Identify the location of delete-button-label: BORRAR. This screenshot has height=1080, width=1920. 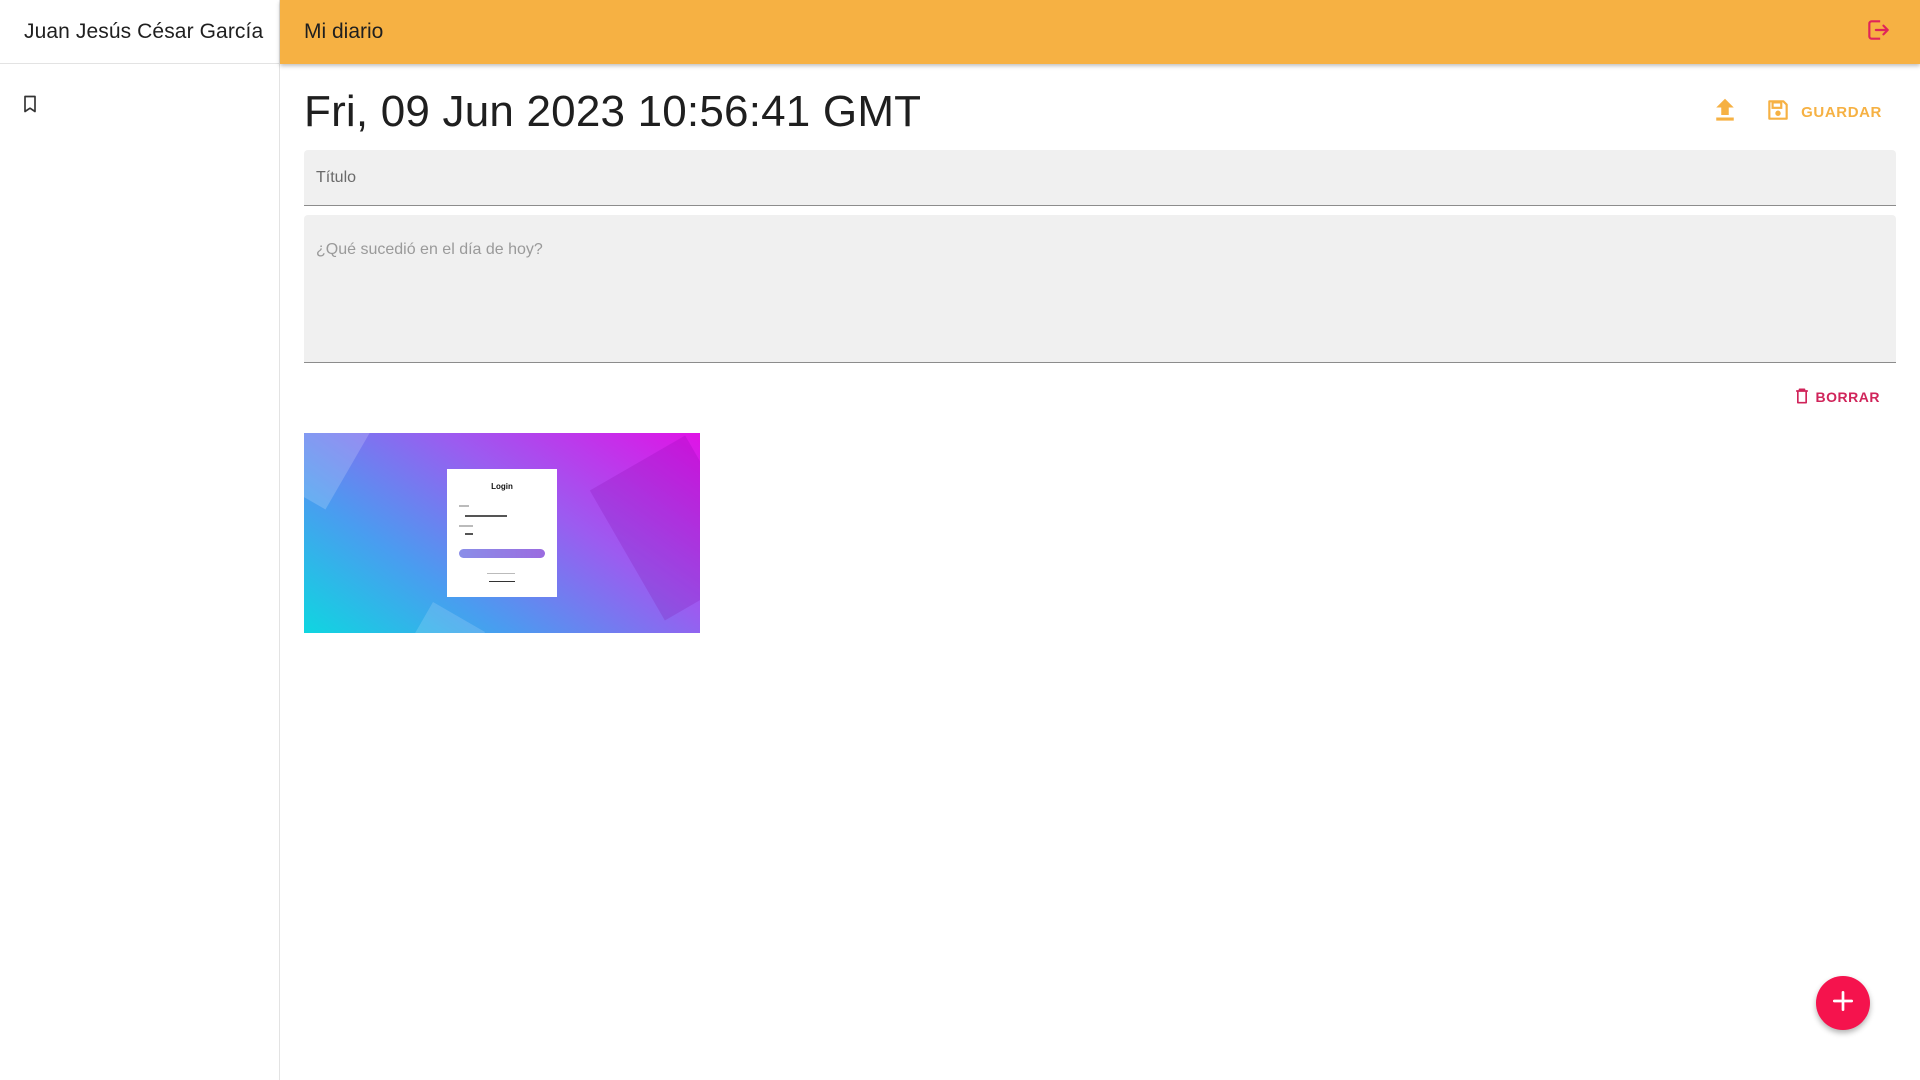
(1847, 397).